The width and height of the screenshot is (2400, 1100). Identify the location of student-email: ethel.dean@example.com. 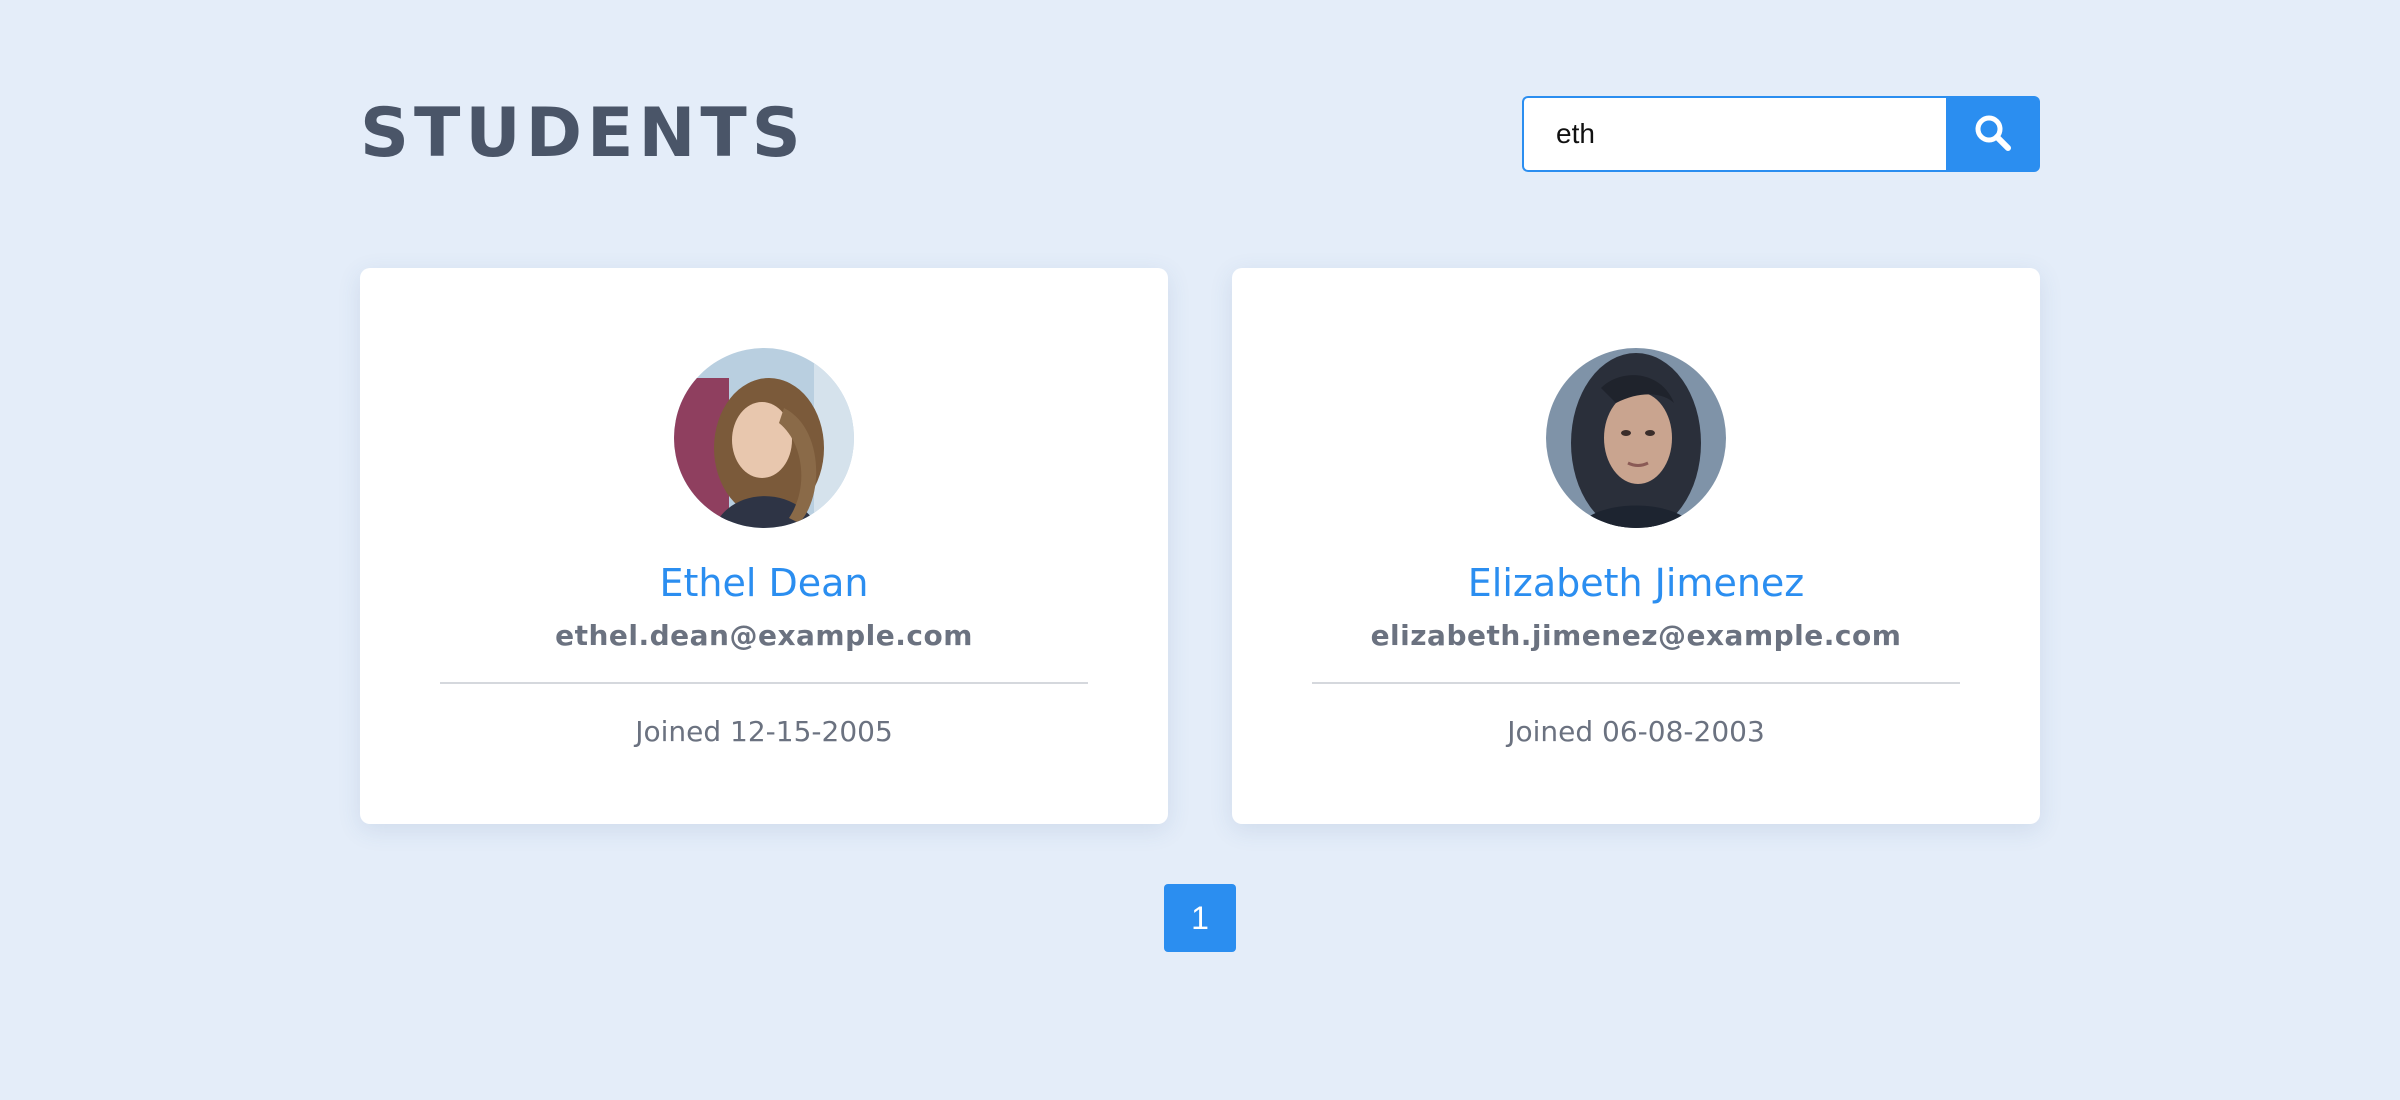
(764, 635).